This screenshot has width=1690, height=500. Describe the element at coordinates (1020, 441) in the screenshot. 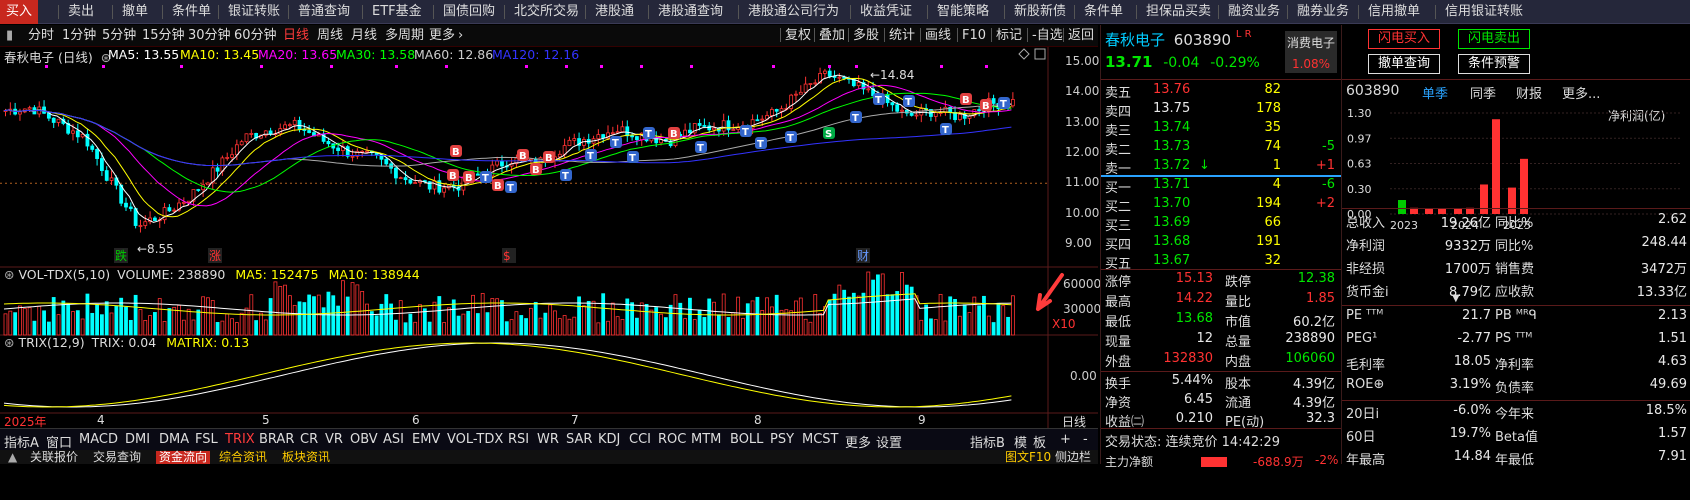

I see `indicator-tab: 模` at that location.